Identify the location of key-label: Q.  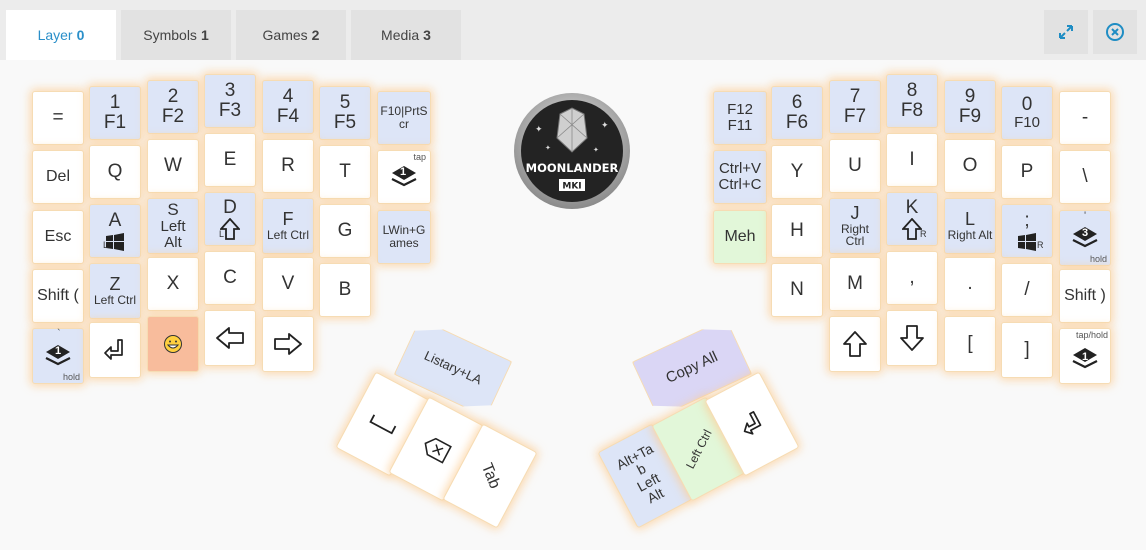
(115, 172).